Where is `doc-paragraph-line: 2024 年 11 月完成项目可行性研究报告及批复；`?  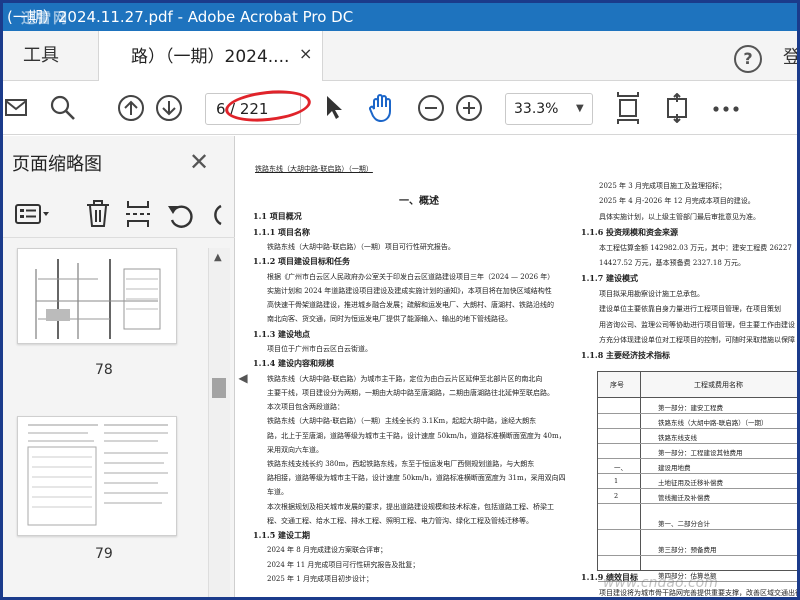
doc-paragraph-line: 2024 年 11 月完成项目可行性研究报告及批复； is located at coordinates (343, 564).